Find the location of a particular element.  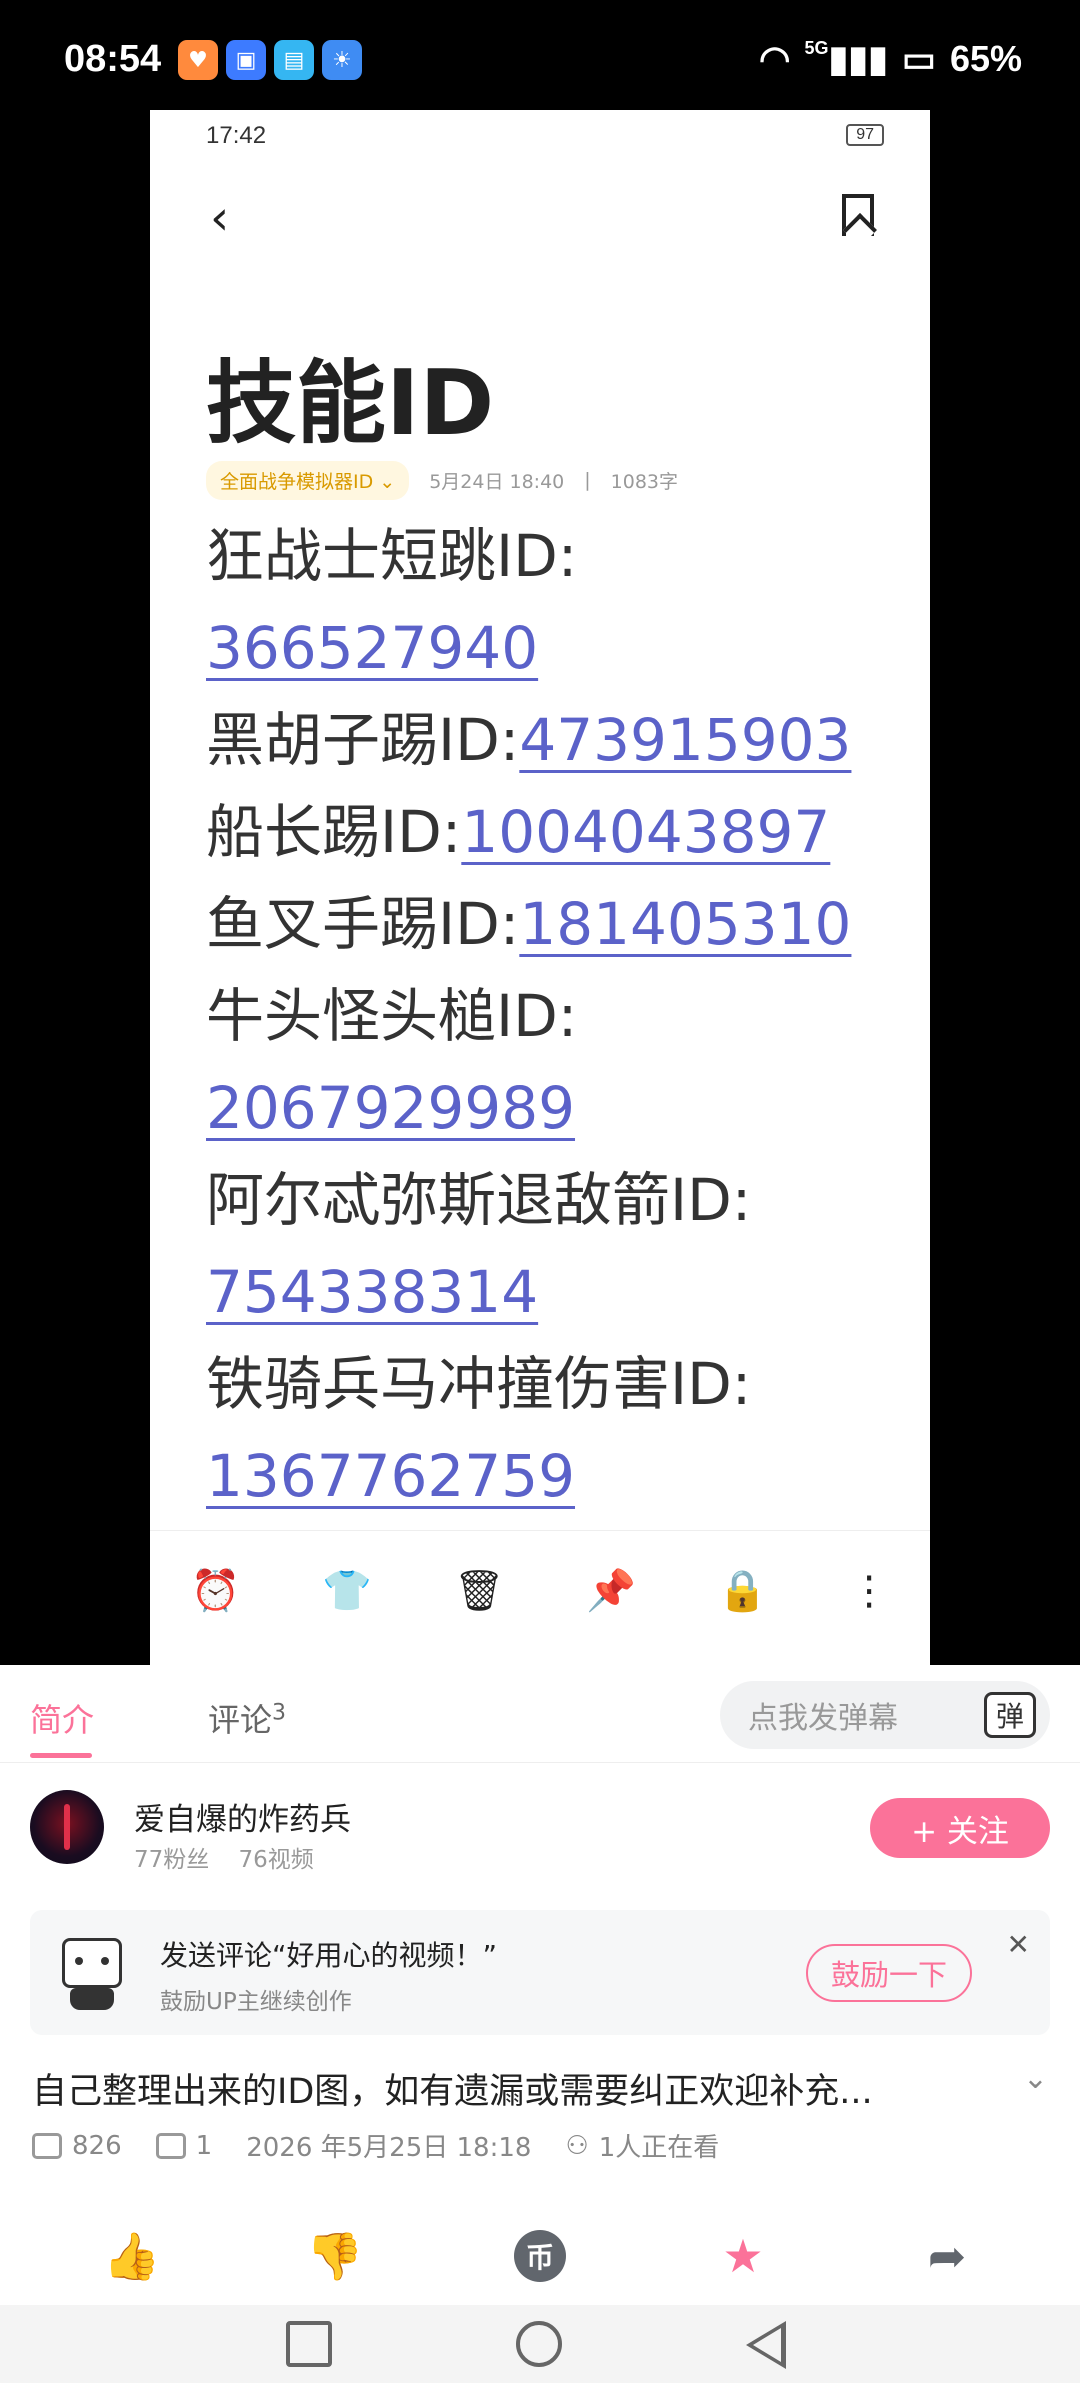

bookmark-icon is located at coordinates (858, 215).